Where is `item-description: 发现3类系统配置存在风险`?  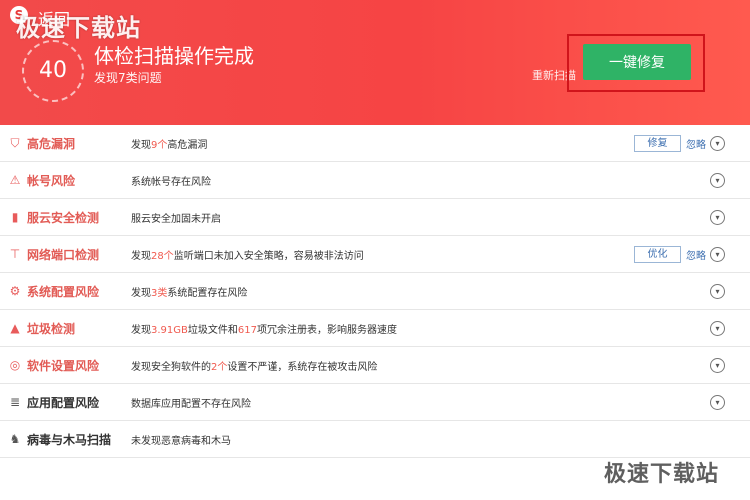
item-description: 发现3类系统配置存在风险 is located at coordinates (189, 291).